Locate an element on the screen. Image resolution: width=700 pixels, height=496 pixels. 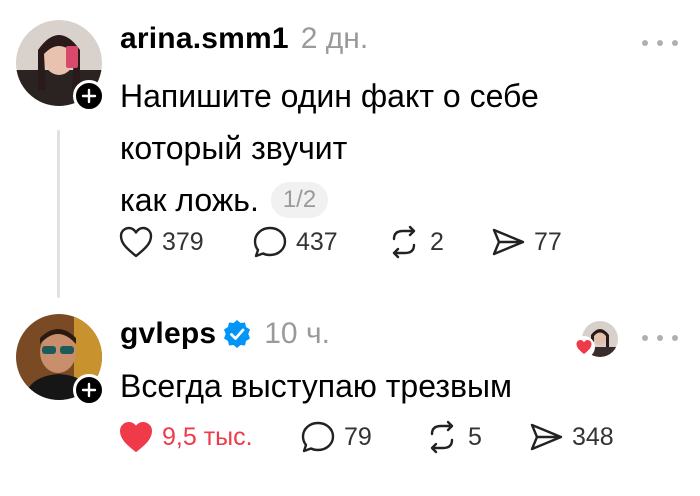
post-text-line: Напишите один факт о себе is located at coordinates (329, 96).